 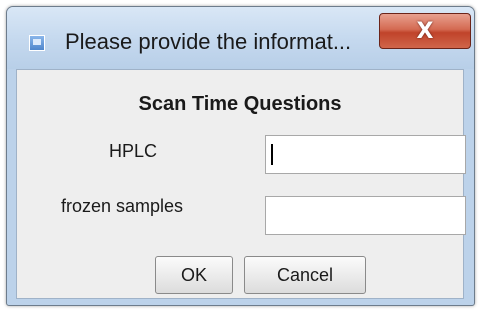 I want to click on frozen-samples-label: frozen samples, so click(x=122, y=206).